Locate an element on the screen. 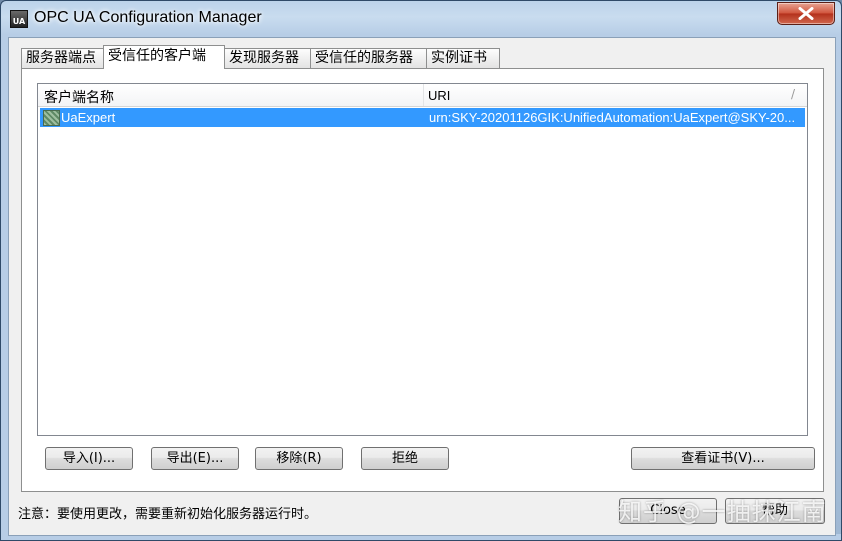 Image resolution: width=842 pixels, height=541 pixels. close-icon is located at coordinates (806, 13).